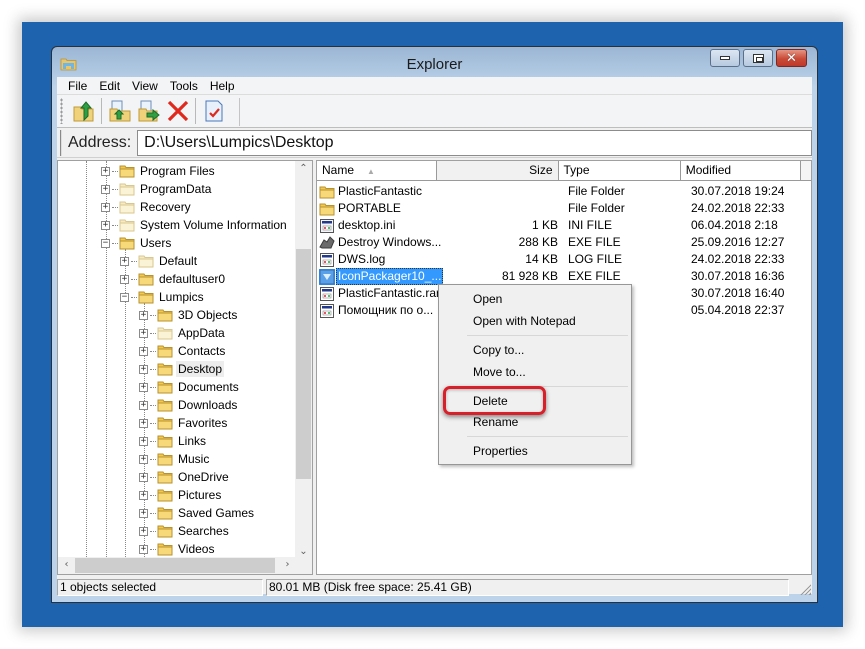 The image size is (865, 649). I want to click on column-header-size: Size, so click(498, 171).